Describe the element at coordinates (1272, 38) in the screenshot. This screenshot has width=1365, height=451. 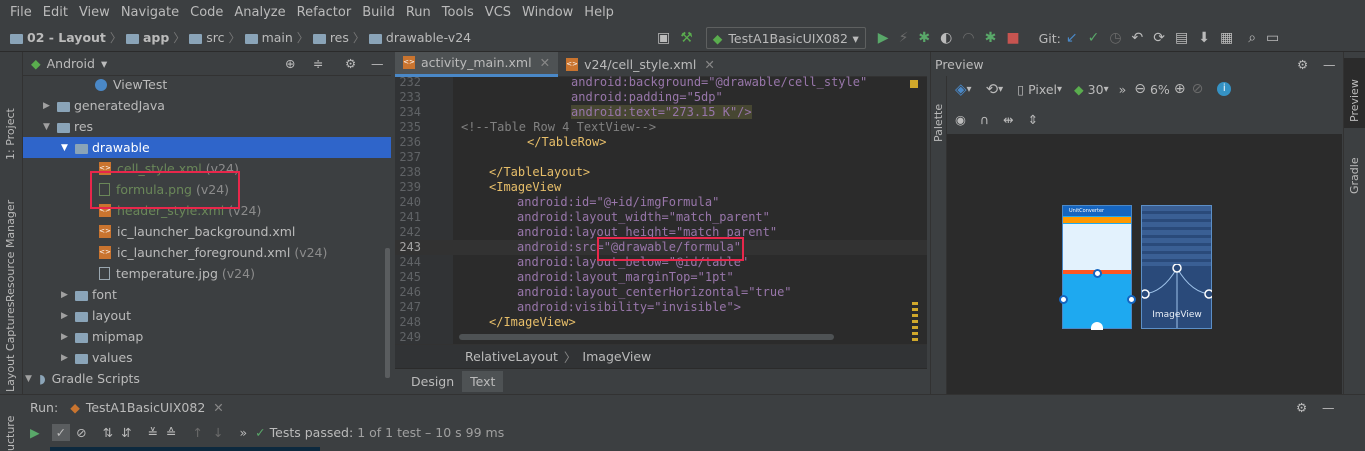
I see `feedback-icon: ▭` at that location.